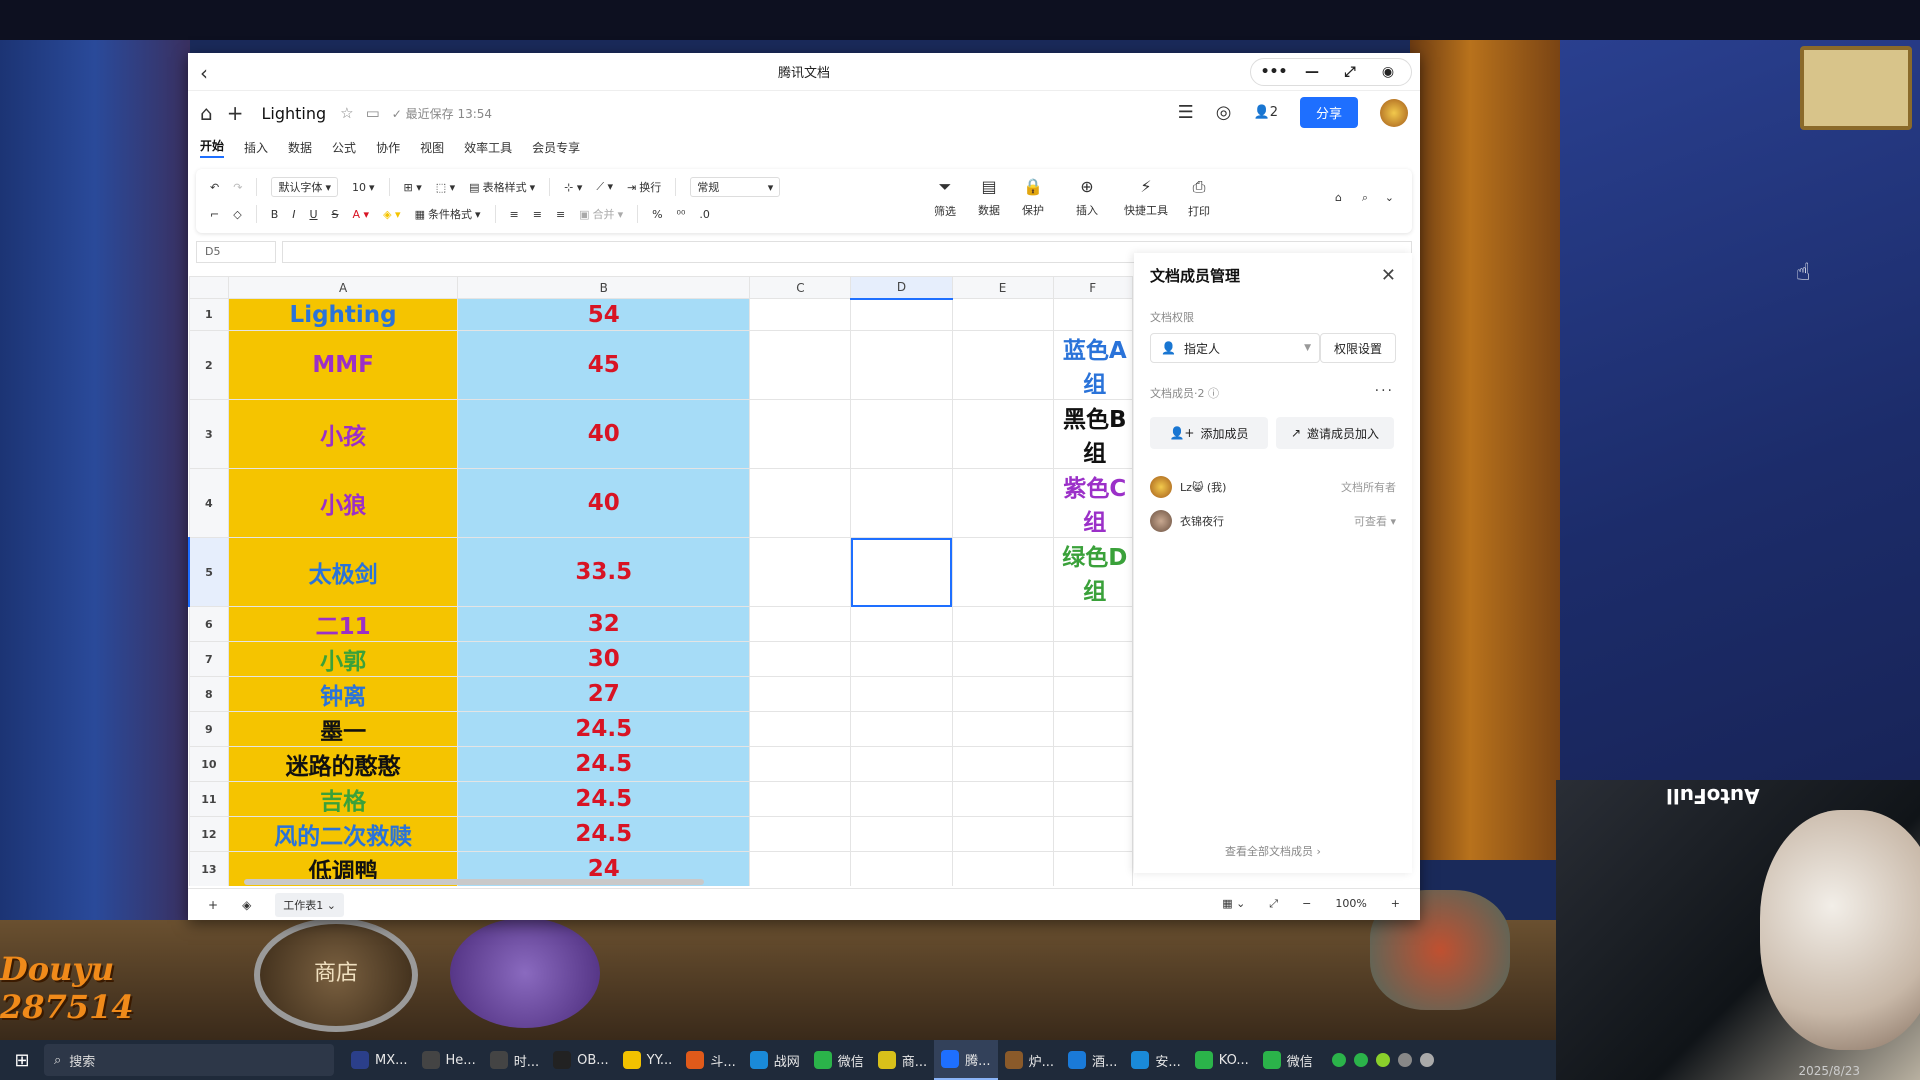 The image size is (1920, 1080). Describe the element at coordinates (775, 1060) in the screenshot. I see `taskbar-app: 战网` at that location.